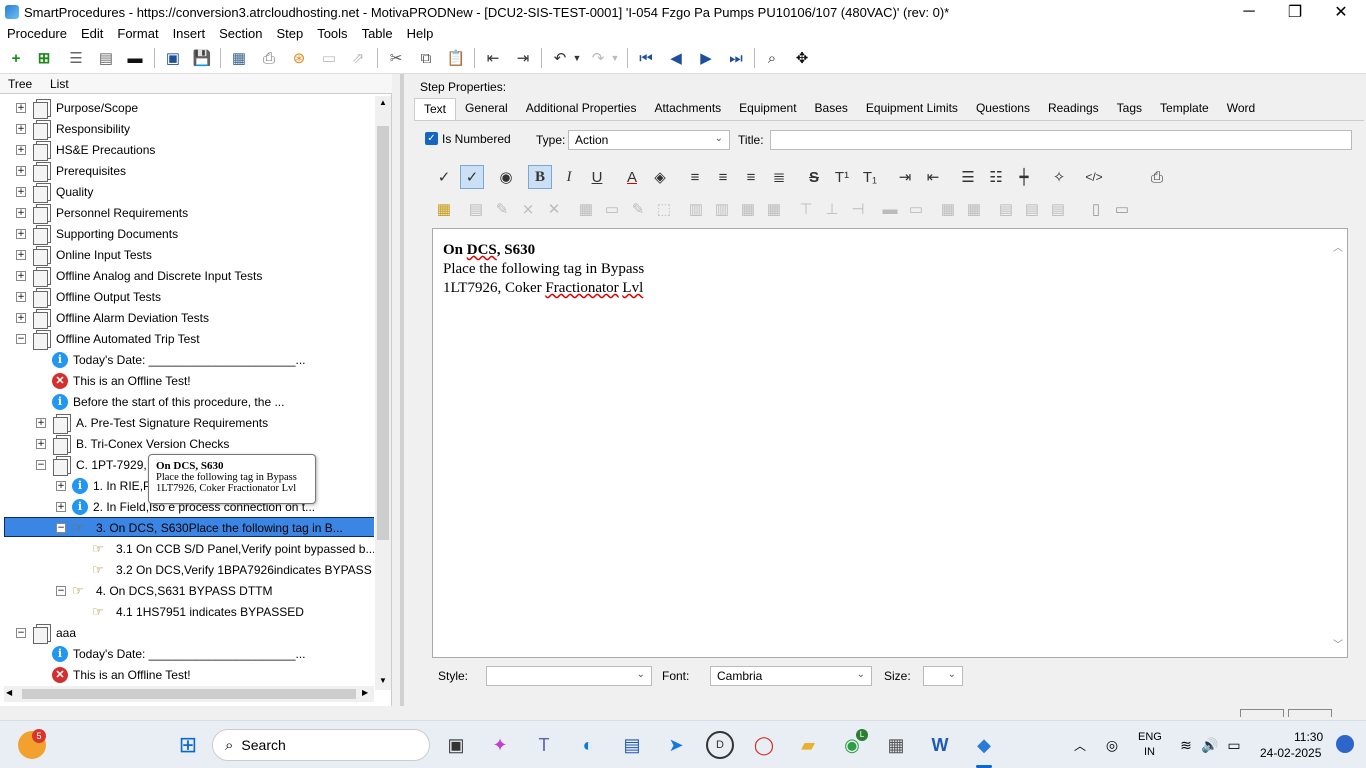 The height and width of the screenshot is (768, 1366). Describe the element at coordinates (1112, 745) in the screenshot. I see `network-status-icon: ◎` at that location.